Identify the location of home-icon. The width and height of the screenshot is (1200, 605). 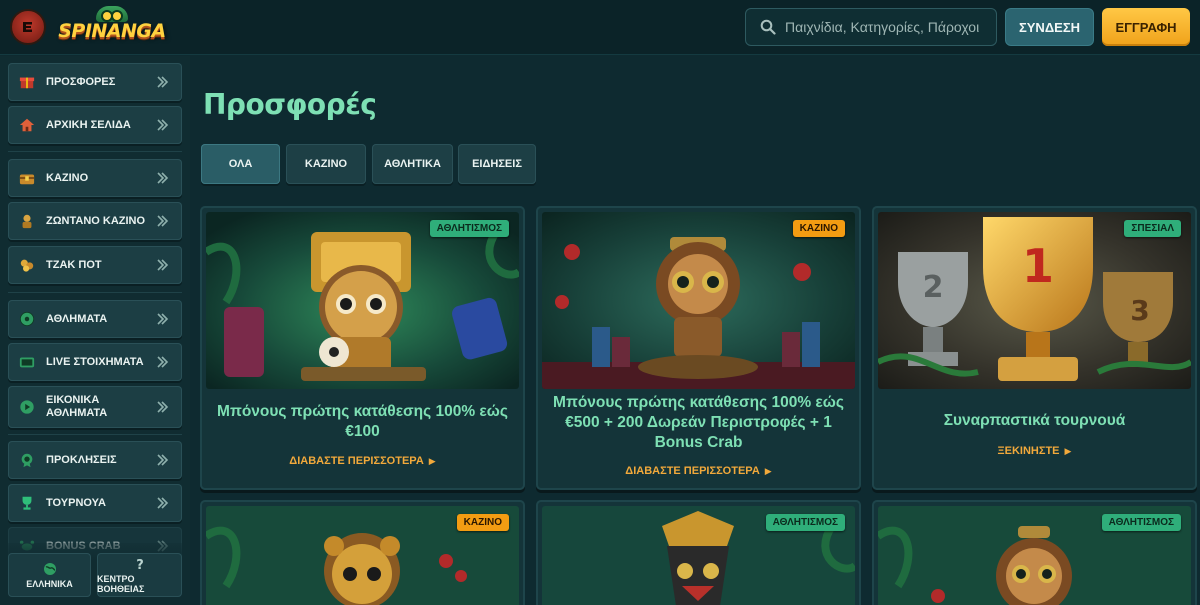
(27, 125).